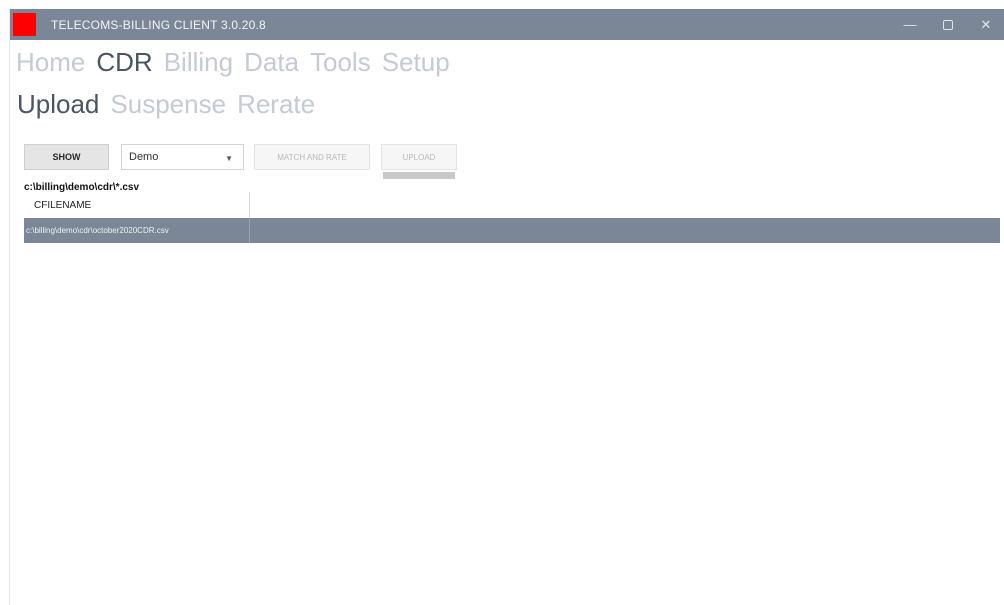  I want to click on column-header-cfilename: CFILENAME, so click(137, 205).